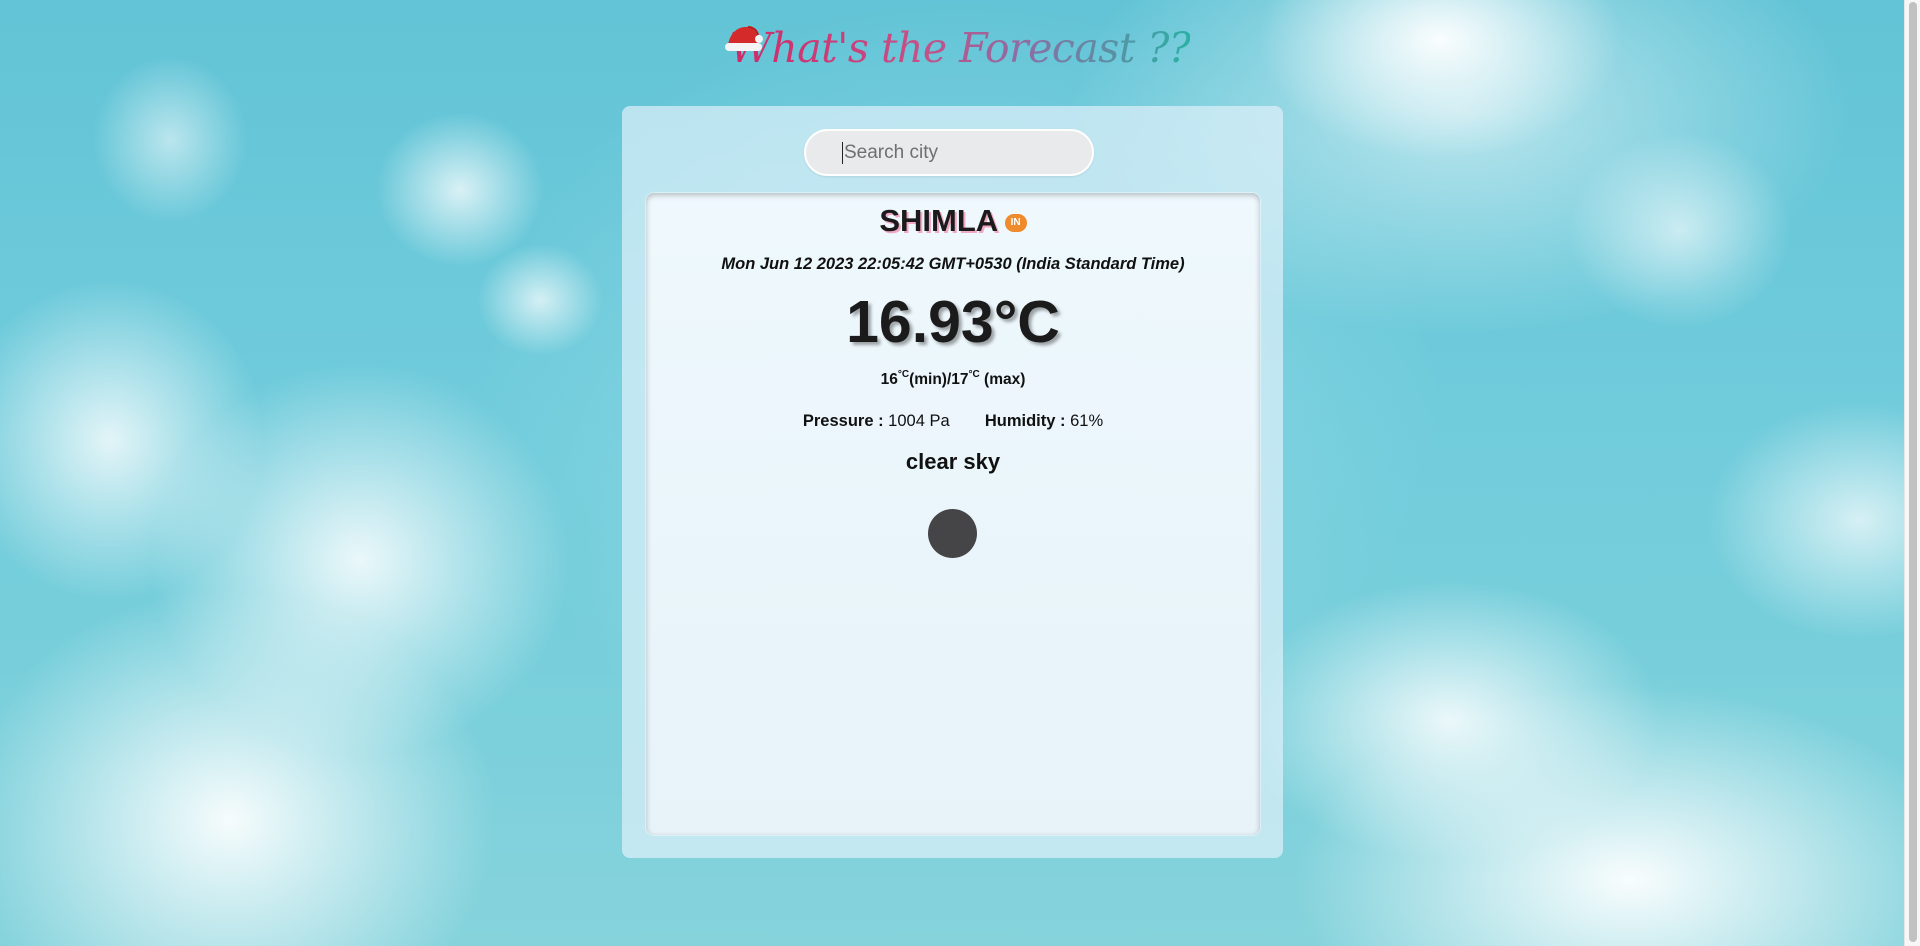  What do you see at coordinates (919, 421) in the screenshot?
I see `pressure-value: 1004 Pa` at bounding box center [919, 421].